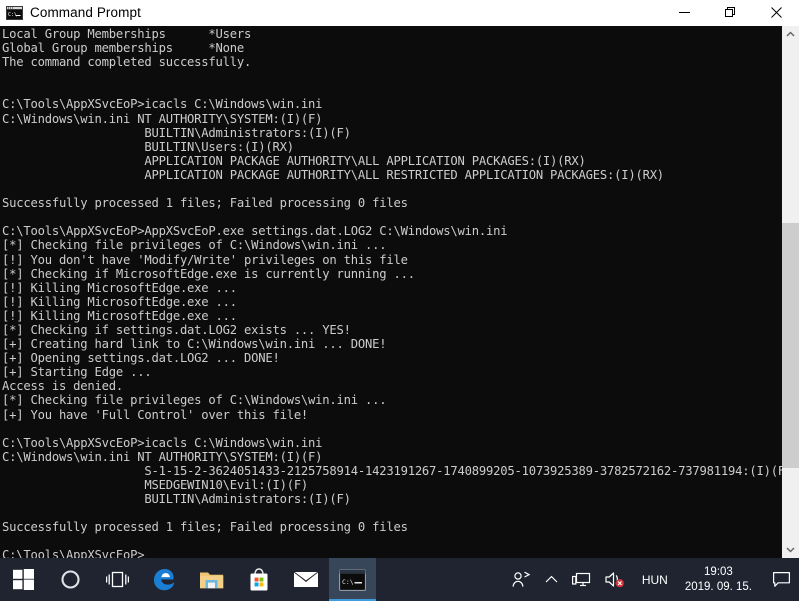  What do you see at coordinates (551, 579) in the screenshot?
I see `chevron-up-icon` at bounding box center [551, 579].